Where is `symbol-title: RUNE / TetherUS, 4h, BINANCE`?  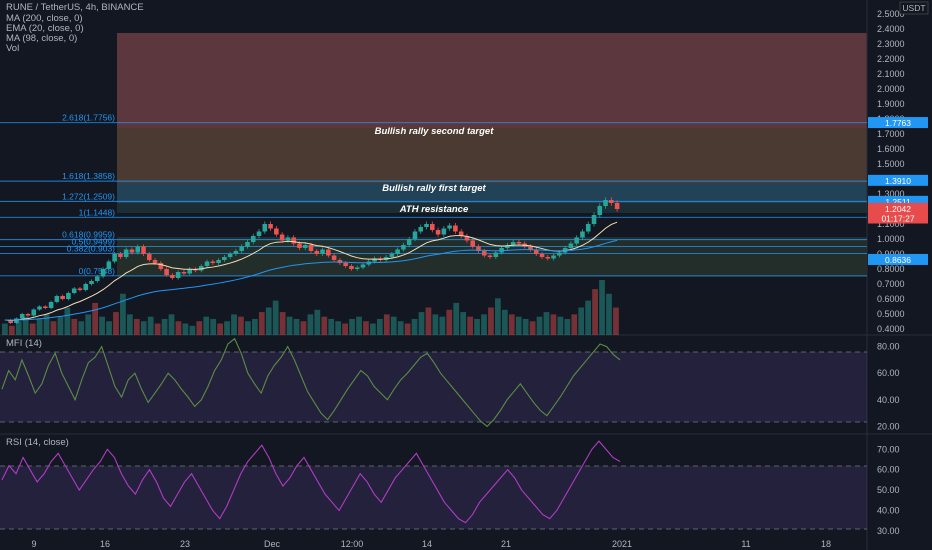 symbol-title: RUNE / TetherUS, 4h, BINANCE is located at coordinates (75, 7).